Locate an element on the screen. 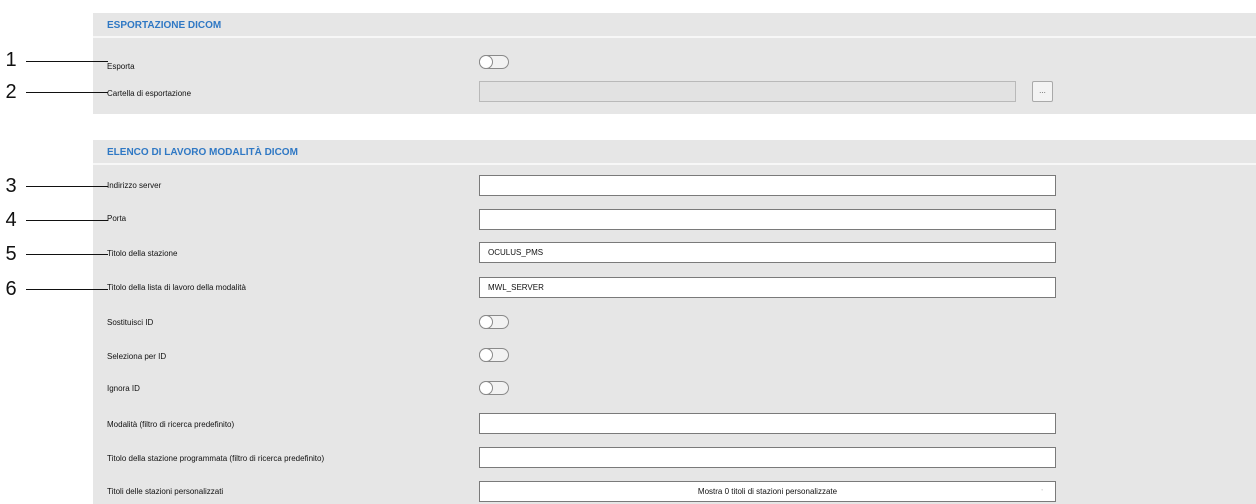 The width and height of the screenshot is (1256, 504). export-folder-label: Cartella di esportazione is located at coordinates (149, 93).